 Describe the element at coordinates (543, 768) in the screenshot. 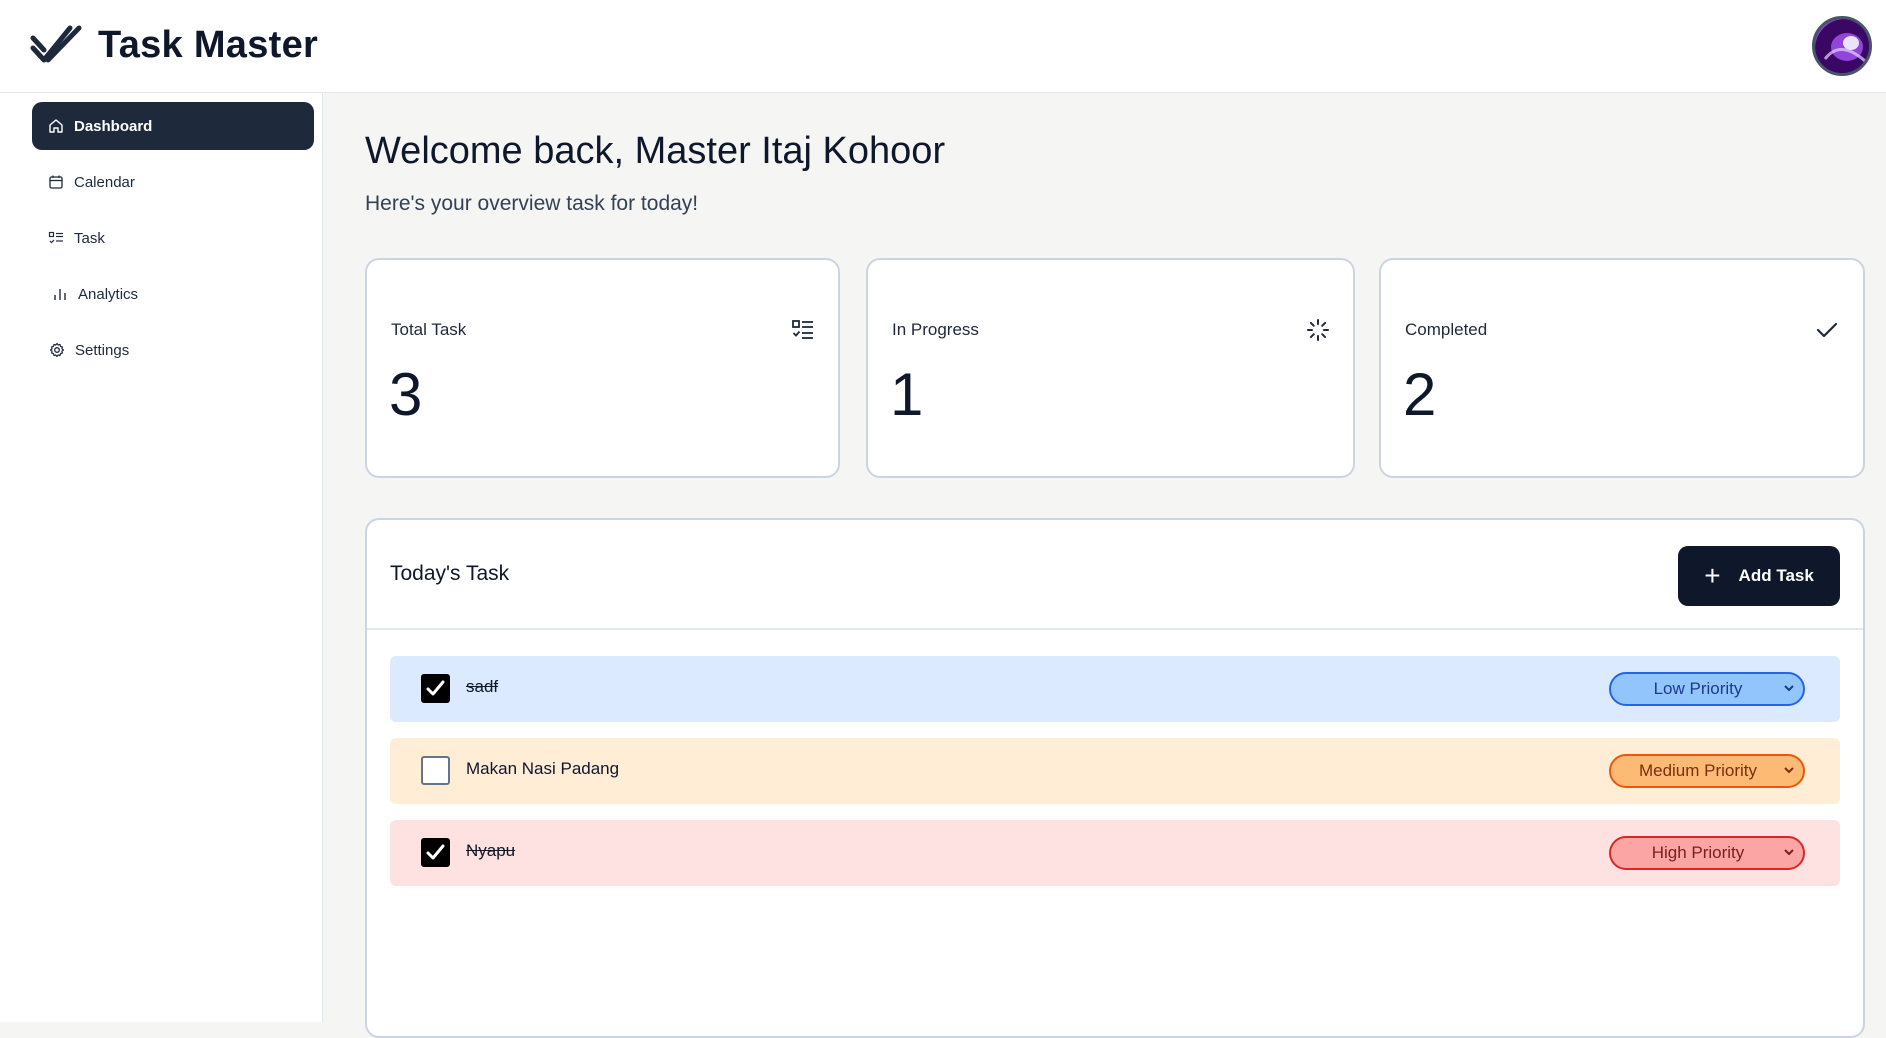

I see `task-name: Makan Nasi Padang` at that location.